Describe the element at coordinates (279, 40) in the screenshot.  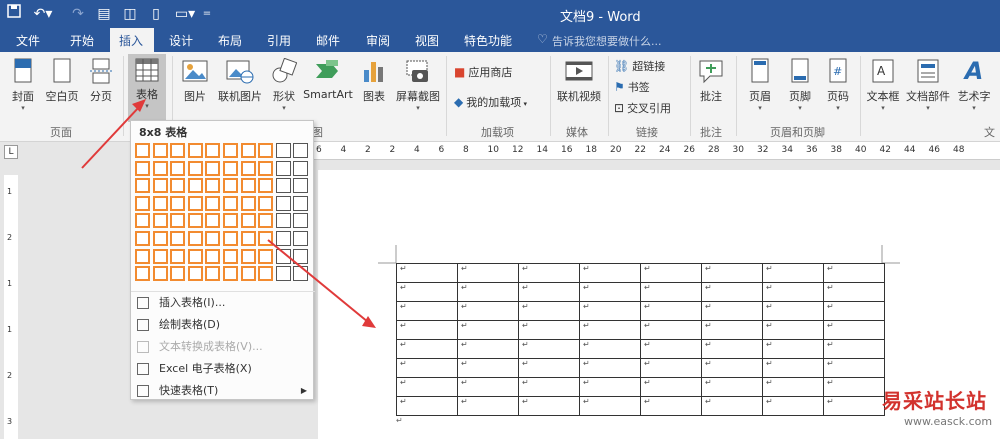
I see `tab-references: 引用` at that location.